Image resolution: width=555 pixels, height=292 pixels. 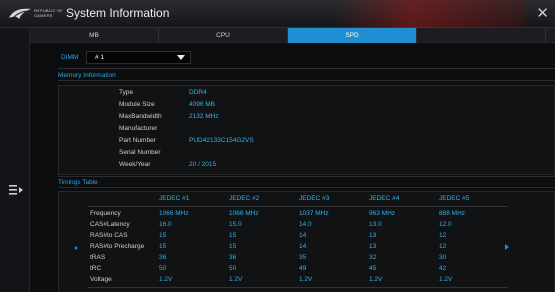 I want to click on dimm-selected-value: # 1, so click(x=100, y=57).